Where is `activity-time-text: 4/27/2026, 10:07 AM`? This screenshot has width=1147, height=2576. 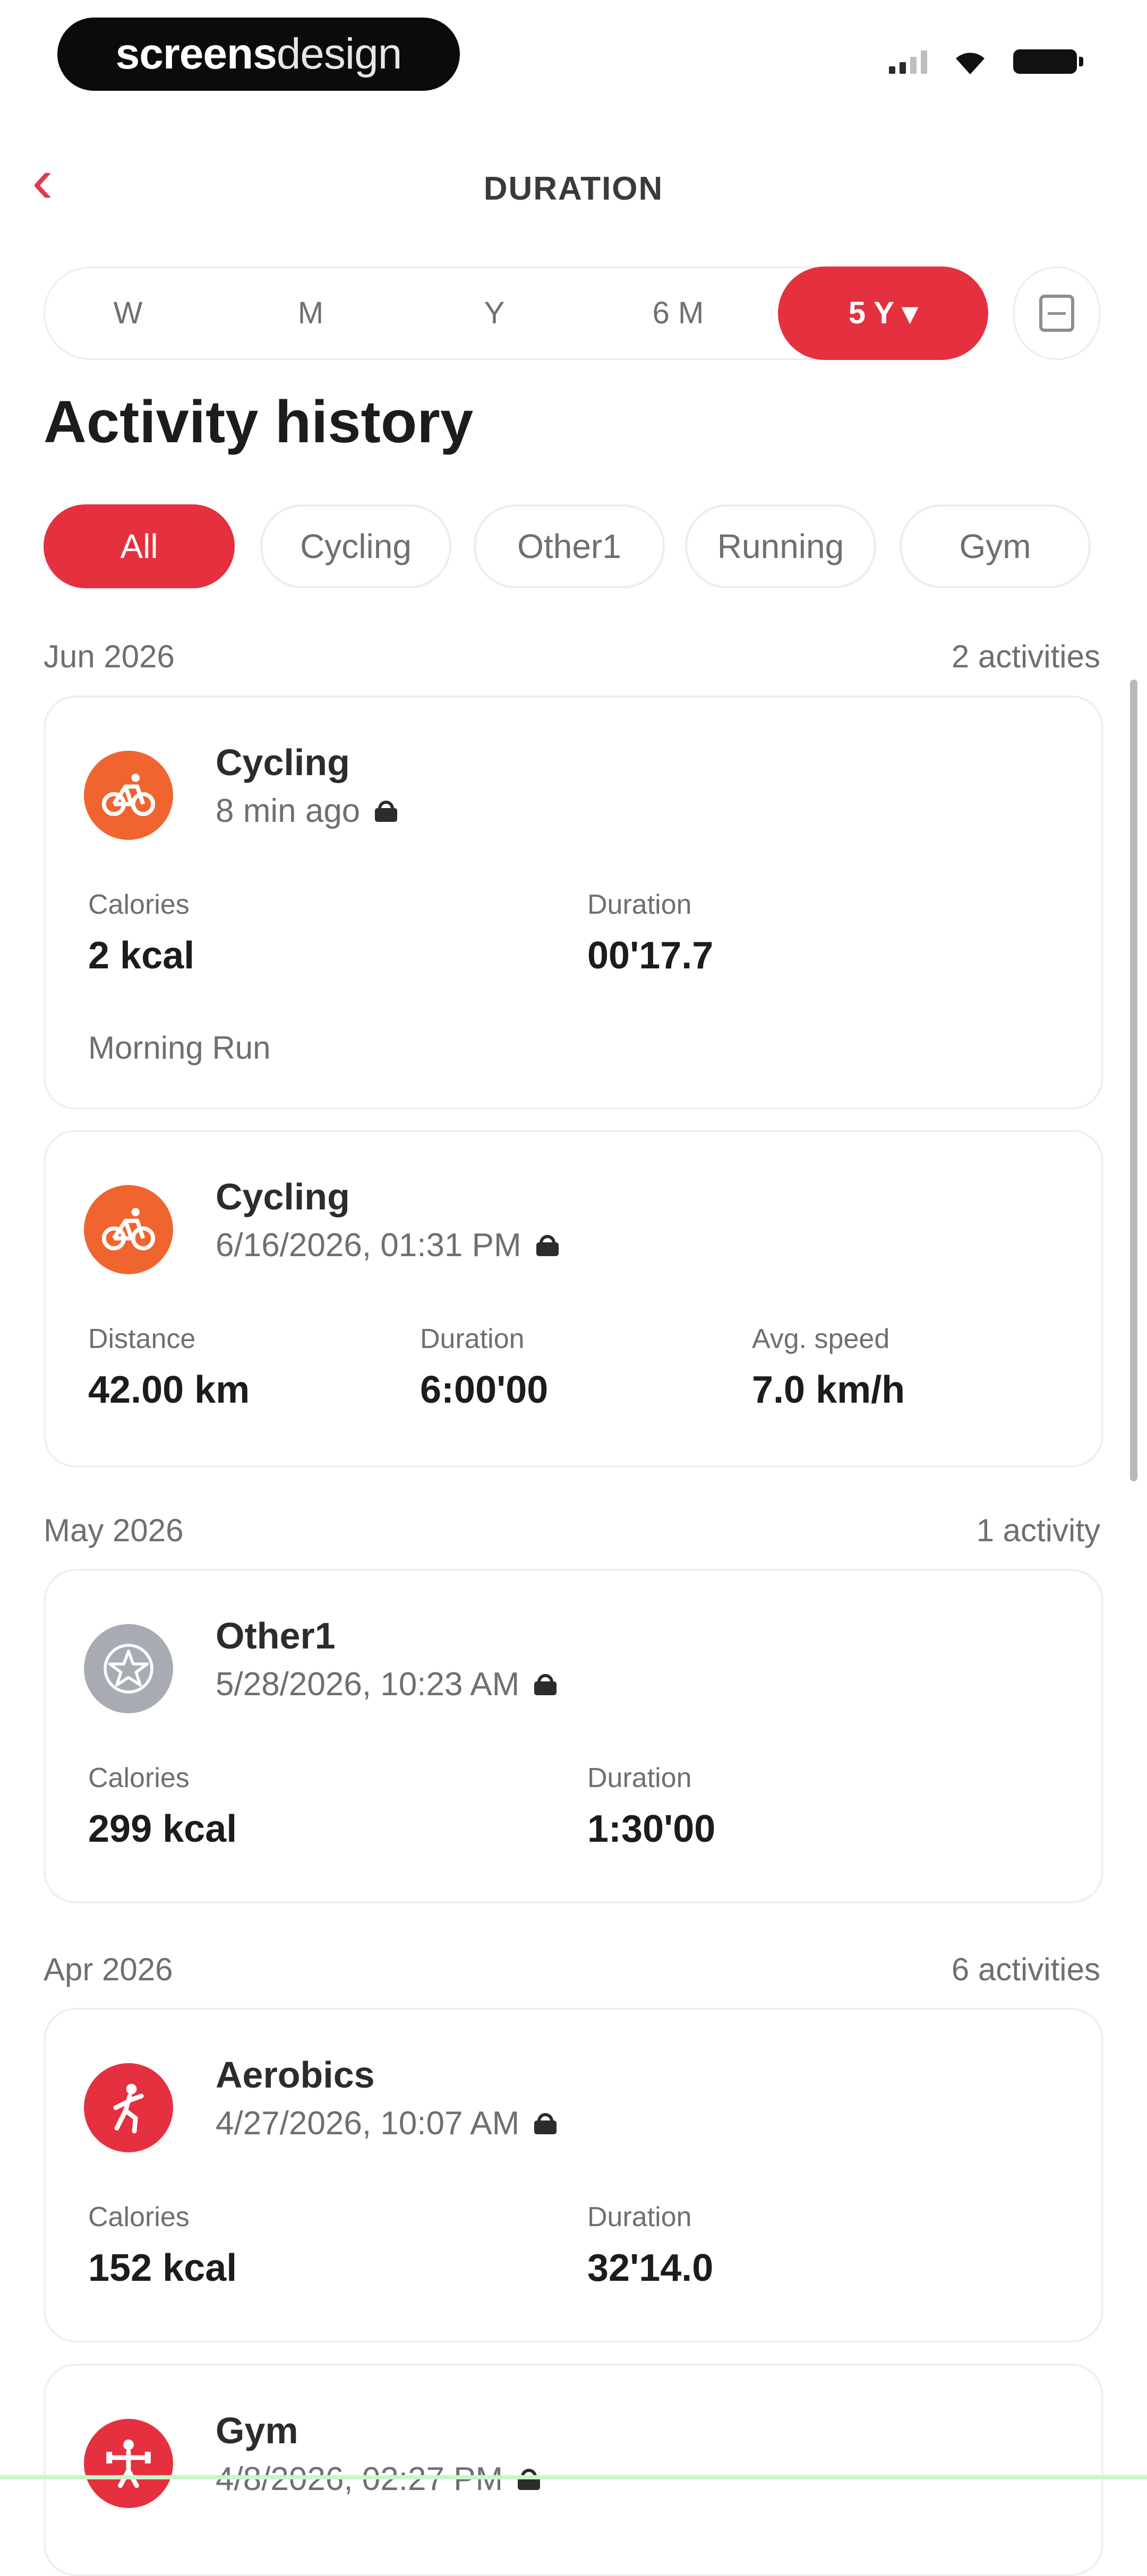 activity-time-text: 4/27/2026, 10:07 AM is located at coordinates (368, 2123).